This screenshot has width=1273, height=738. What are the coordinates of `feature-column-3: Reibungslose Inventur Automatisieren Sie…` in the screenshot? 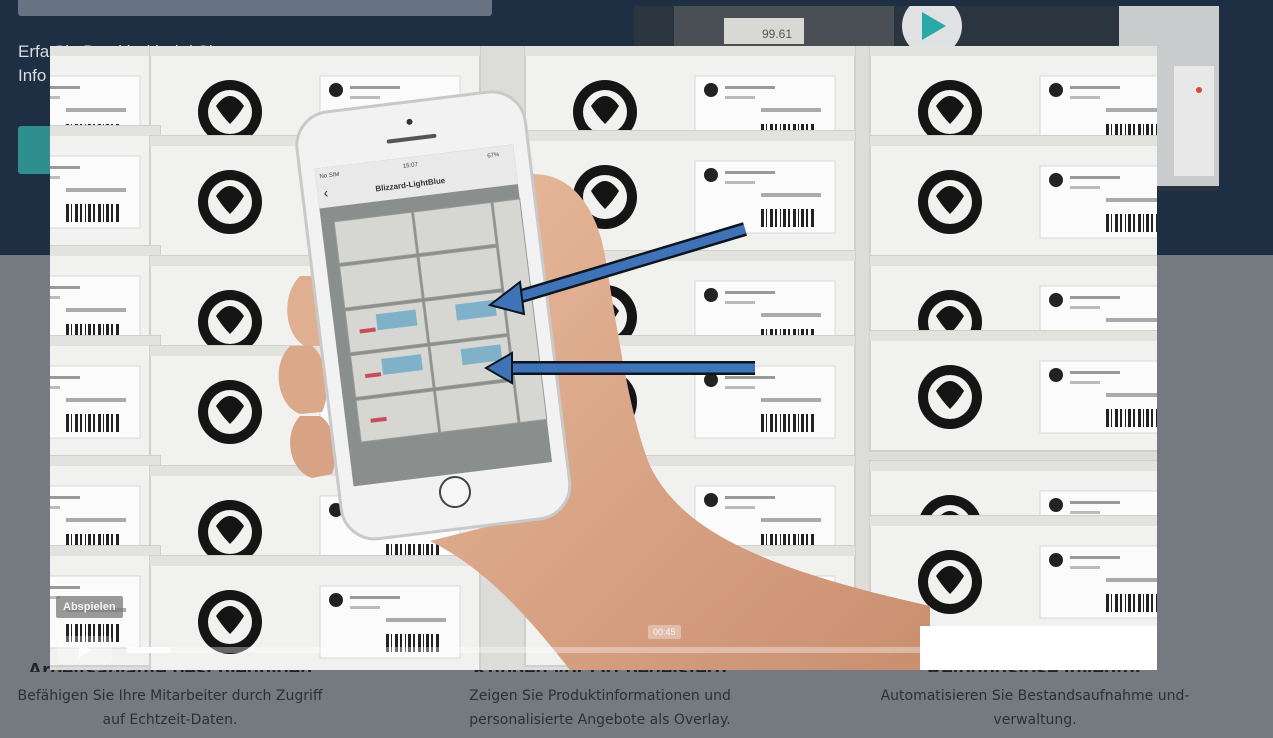 It's located at (1035, 696).